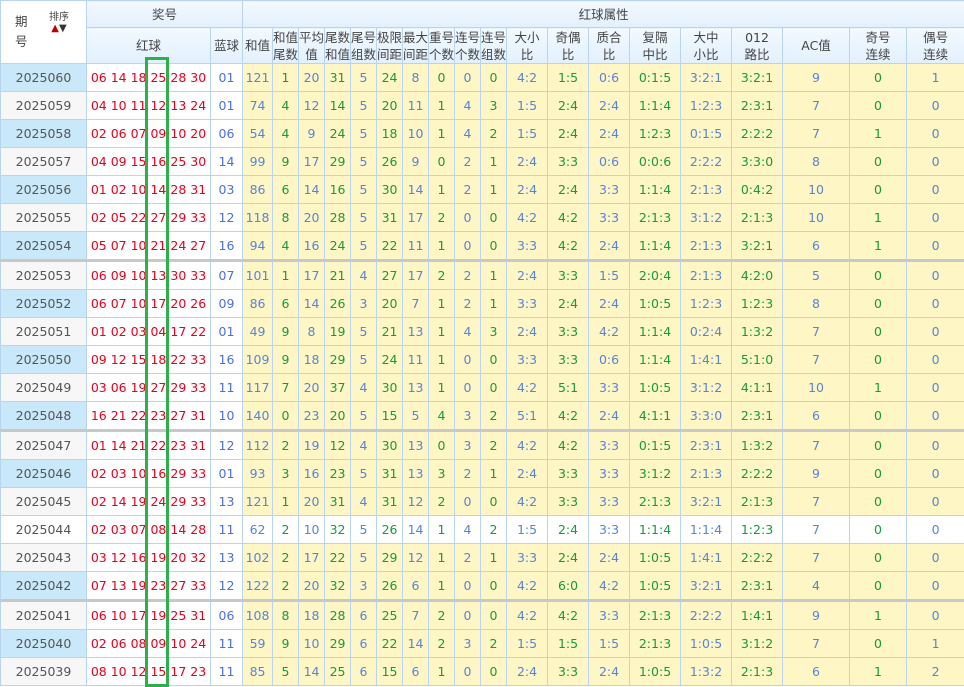  What do you see at coordinates (706, 46) in the screenshot?
I see `attr-column-header: 大中小比` at bounding box center [706, 46].